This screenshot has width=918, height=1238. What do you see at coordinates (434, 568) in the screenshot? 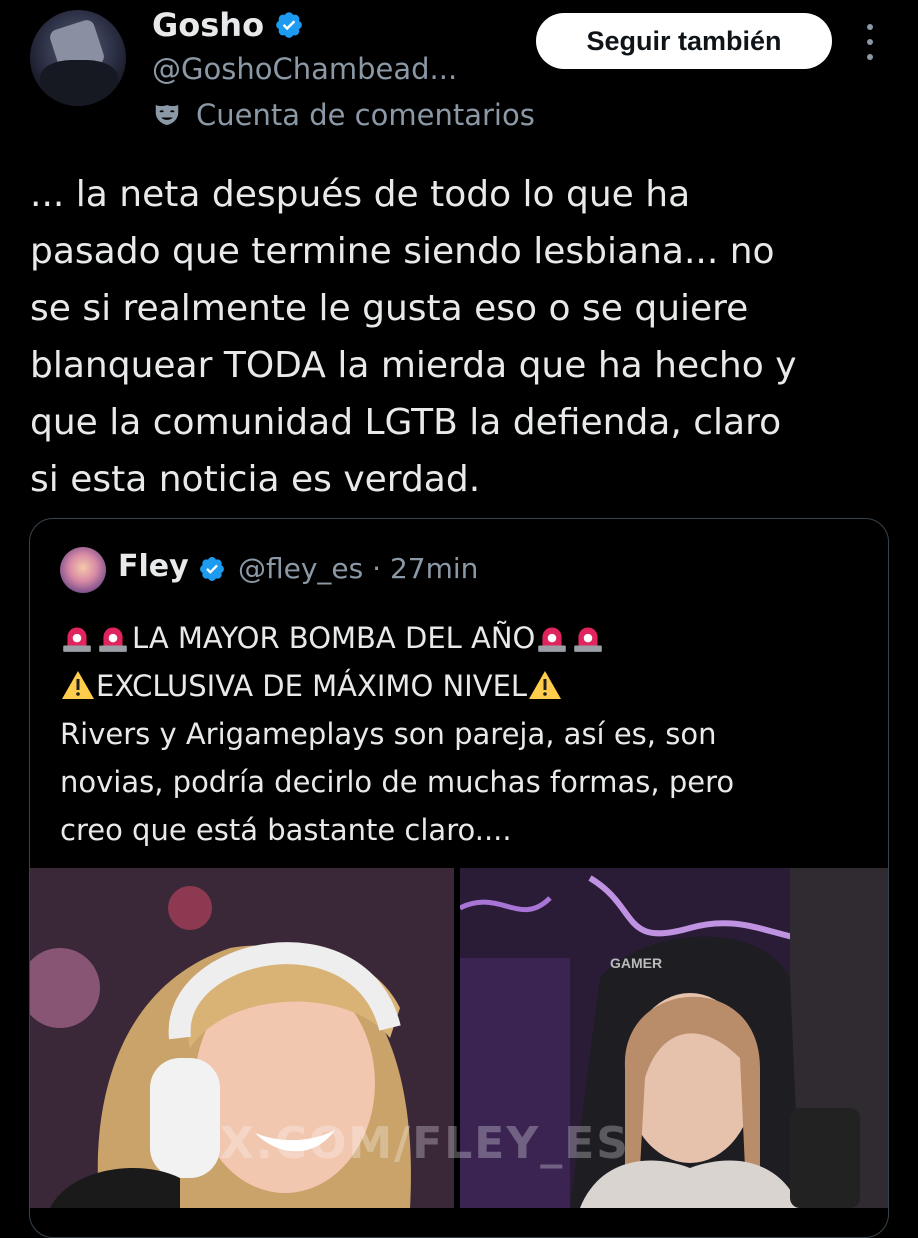
I see `quote-timestamp: 27min` at bounding box center [434, 568].